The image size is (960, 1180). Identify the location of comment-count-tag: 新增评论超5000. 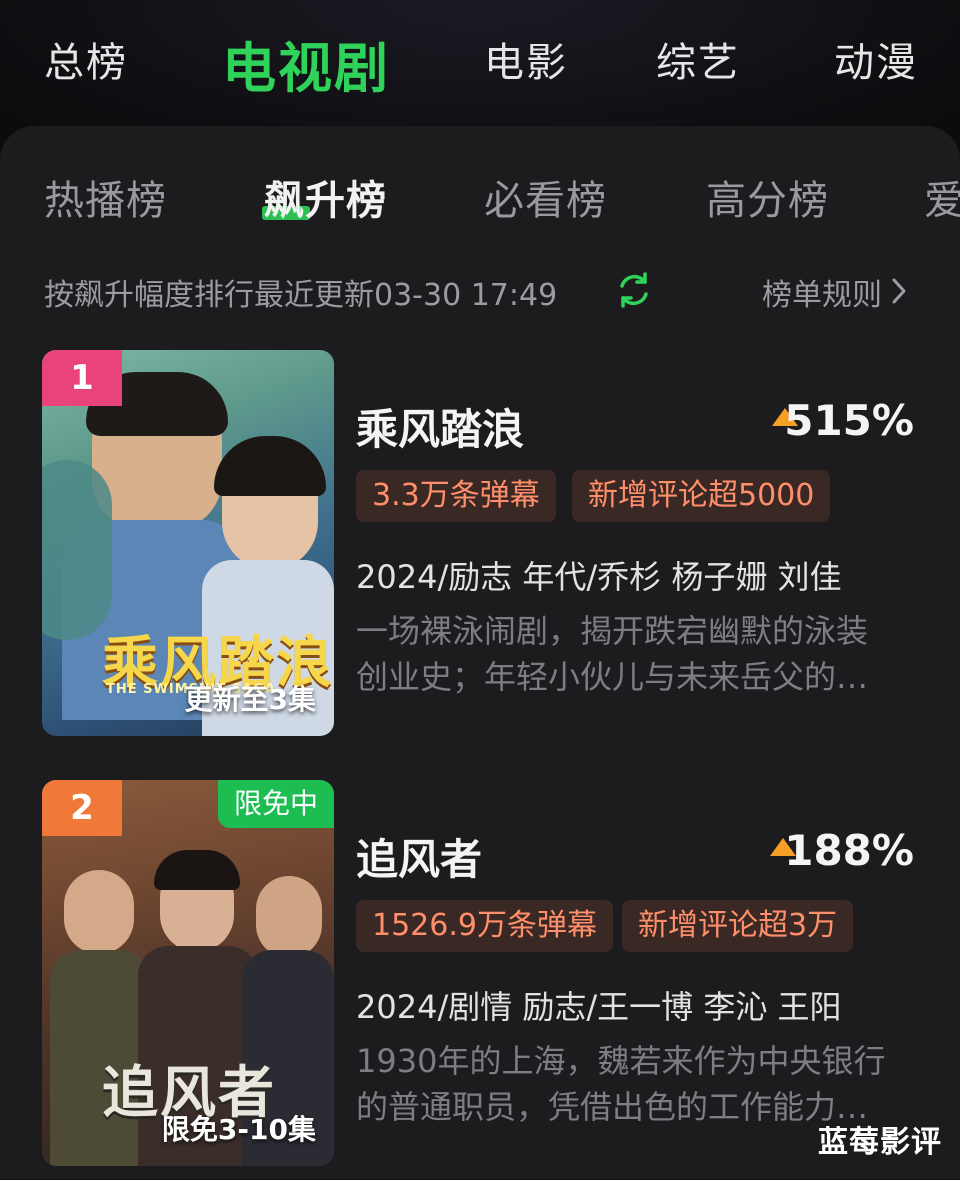
(701, 496).